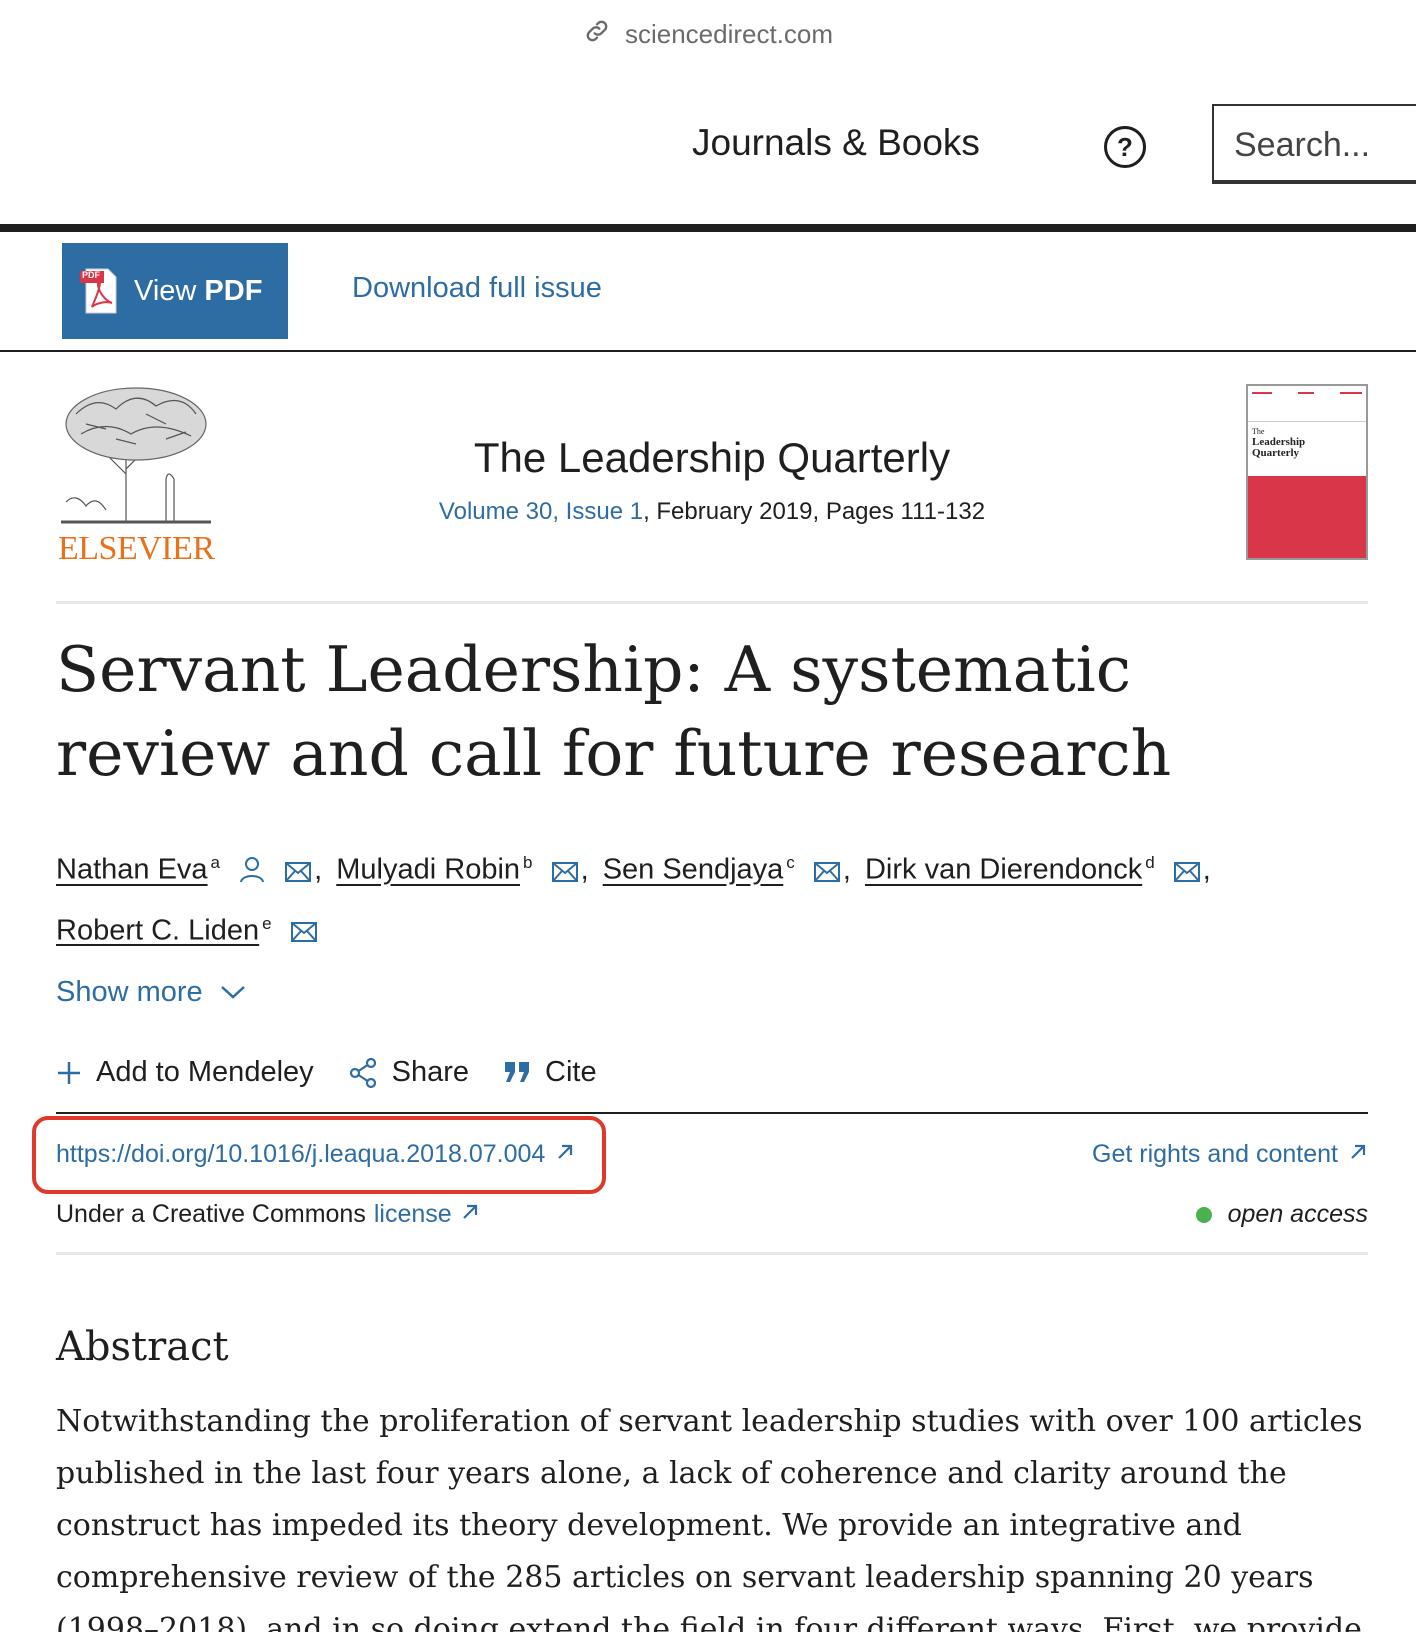  I want to click on show-more-label: Show more, so click(129, 992).